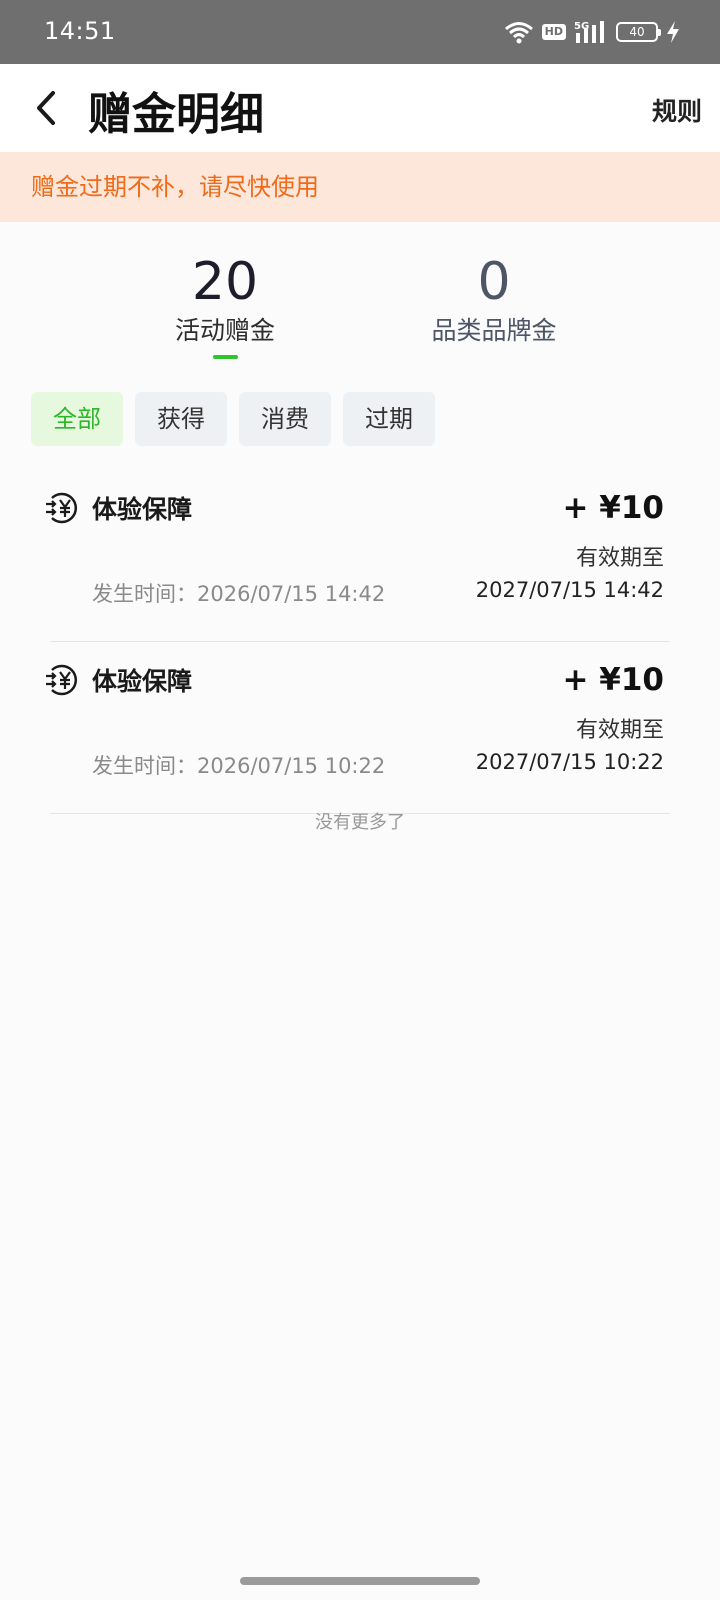  What do you see at coordinates (553, 32) in the screenshot?
I see `hd-badge: HD` at bounding box center [553, 32].